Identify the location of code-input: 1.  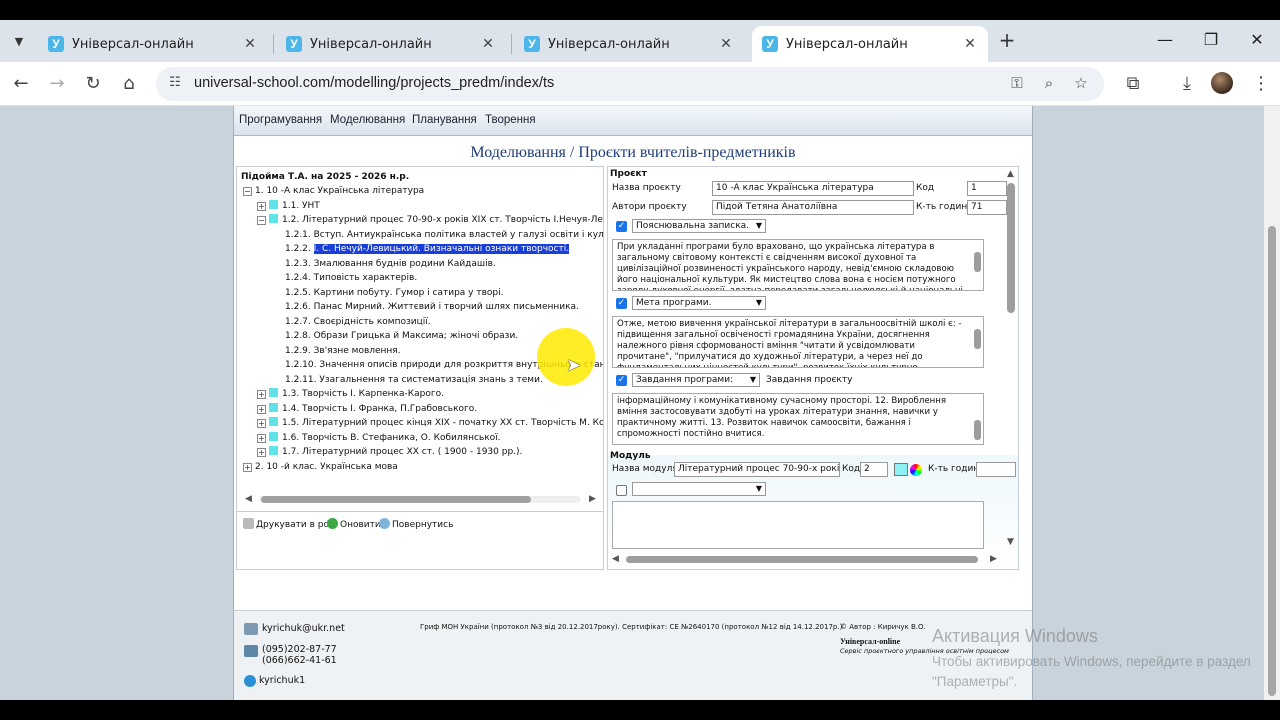
(987, 188).